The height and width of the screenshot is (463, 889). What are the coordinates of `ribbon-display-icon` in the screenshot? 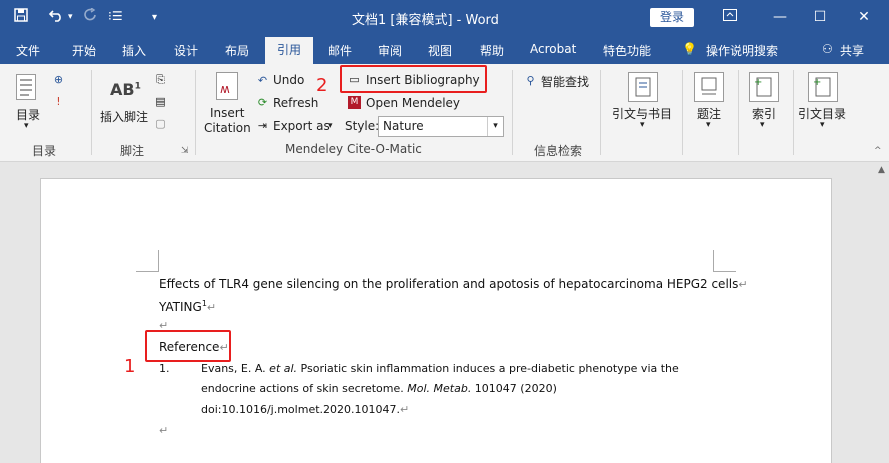 It's located at (730, 17).